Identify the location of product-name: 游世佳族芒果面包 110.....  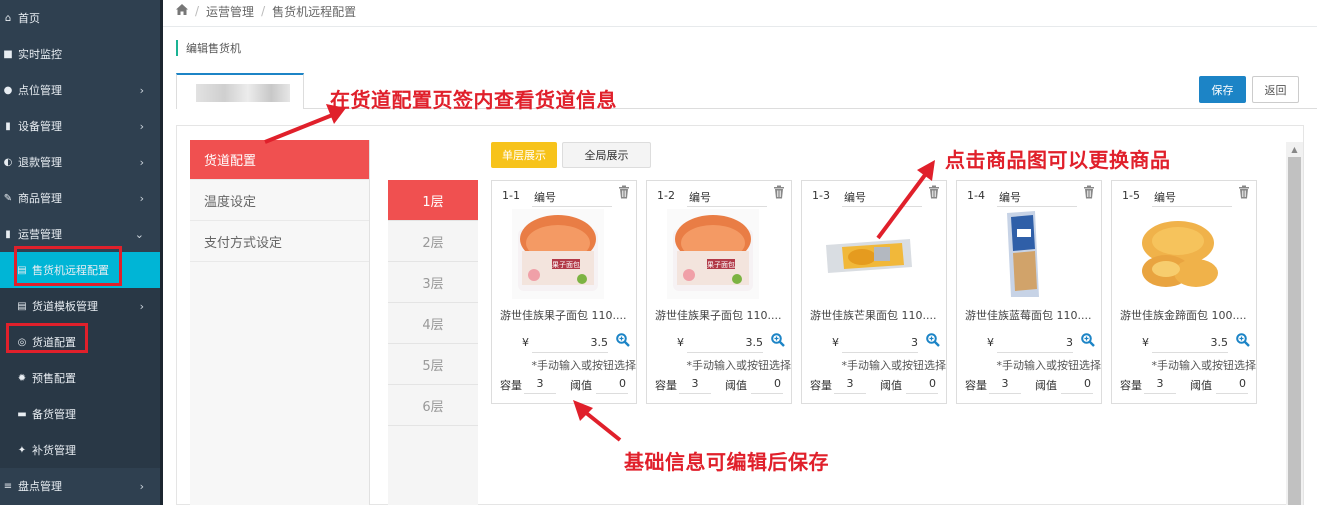
(873, 315).